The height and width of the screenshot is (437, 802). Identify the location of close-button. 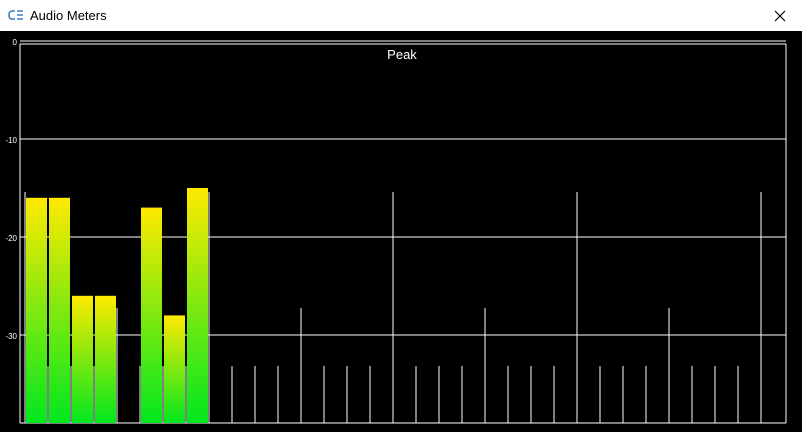
(780, 15).